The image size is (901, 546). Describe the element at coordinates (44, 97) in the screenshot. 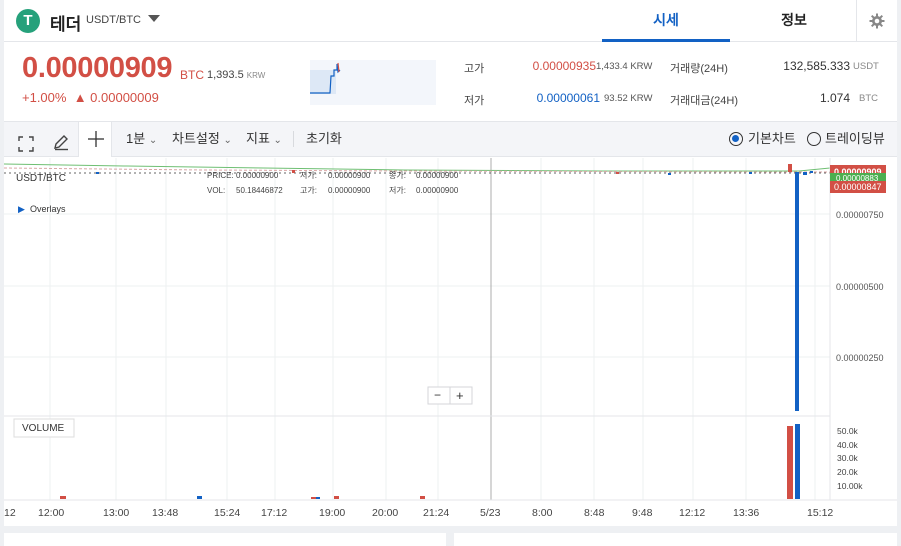

I see `change-percent: +1.00%` at that location.